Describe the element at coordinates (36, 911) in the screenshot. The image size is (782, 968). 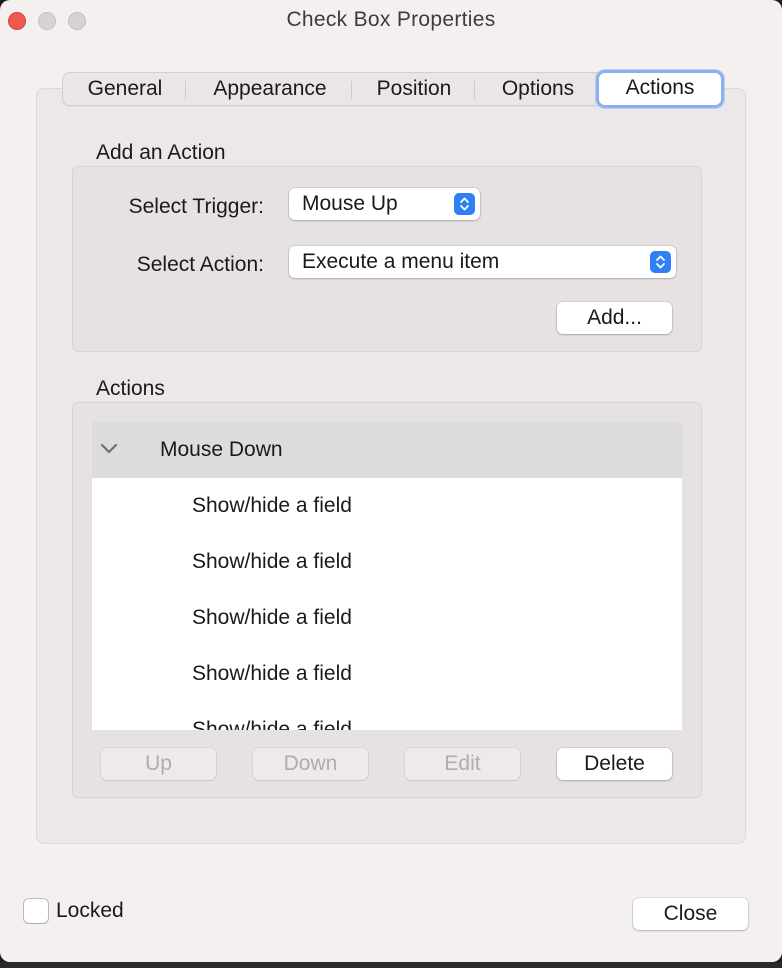
I see `locked-checkbox` at that location.